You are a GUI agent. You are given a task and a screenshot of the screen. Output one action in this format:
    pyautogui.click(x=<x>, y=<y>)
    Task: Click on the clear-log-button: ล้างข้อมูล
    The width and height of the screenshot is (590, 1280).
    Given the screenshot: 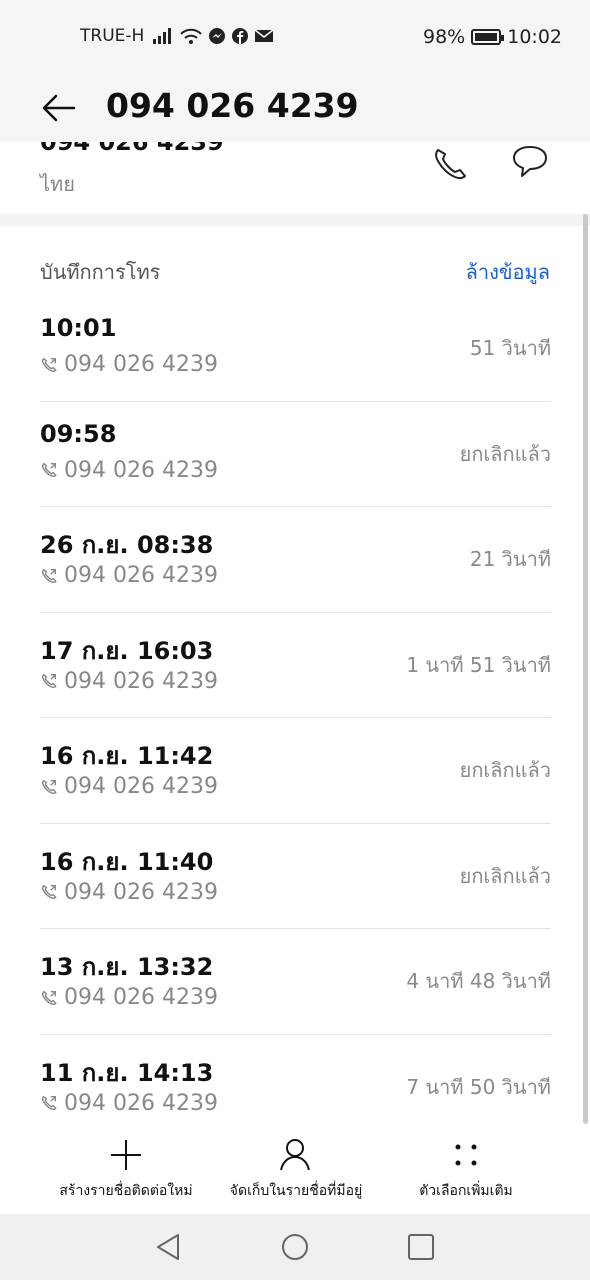 What is the action you would take?
    pyautogui.click(x=508, y=272)
    